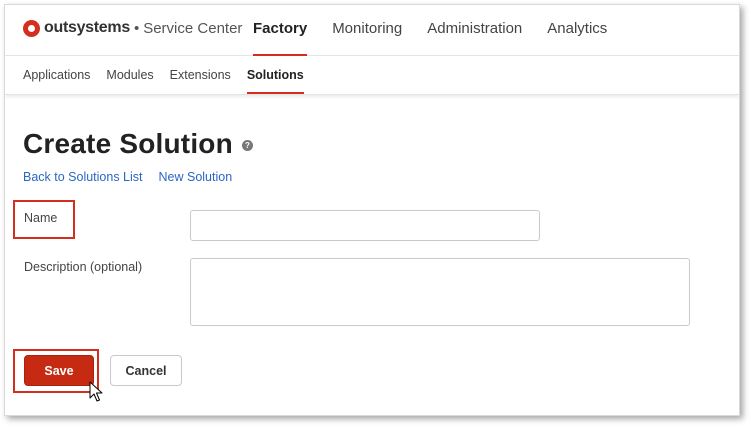 This screenshot has height=429, width=751. Describe the element at coordinates (56, 75) in the screenshot. I see `tab-applications: Applications` at that location.